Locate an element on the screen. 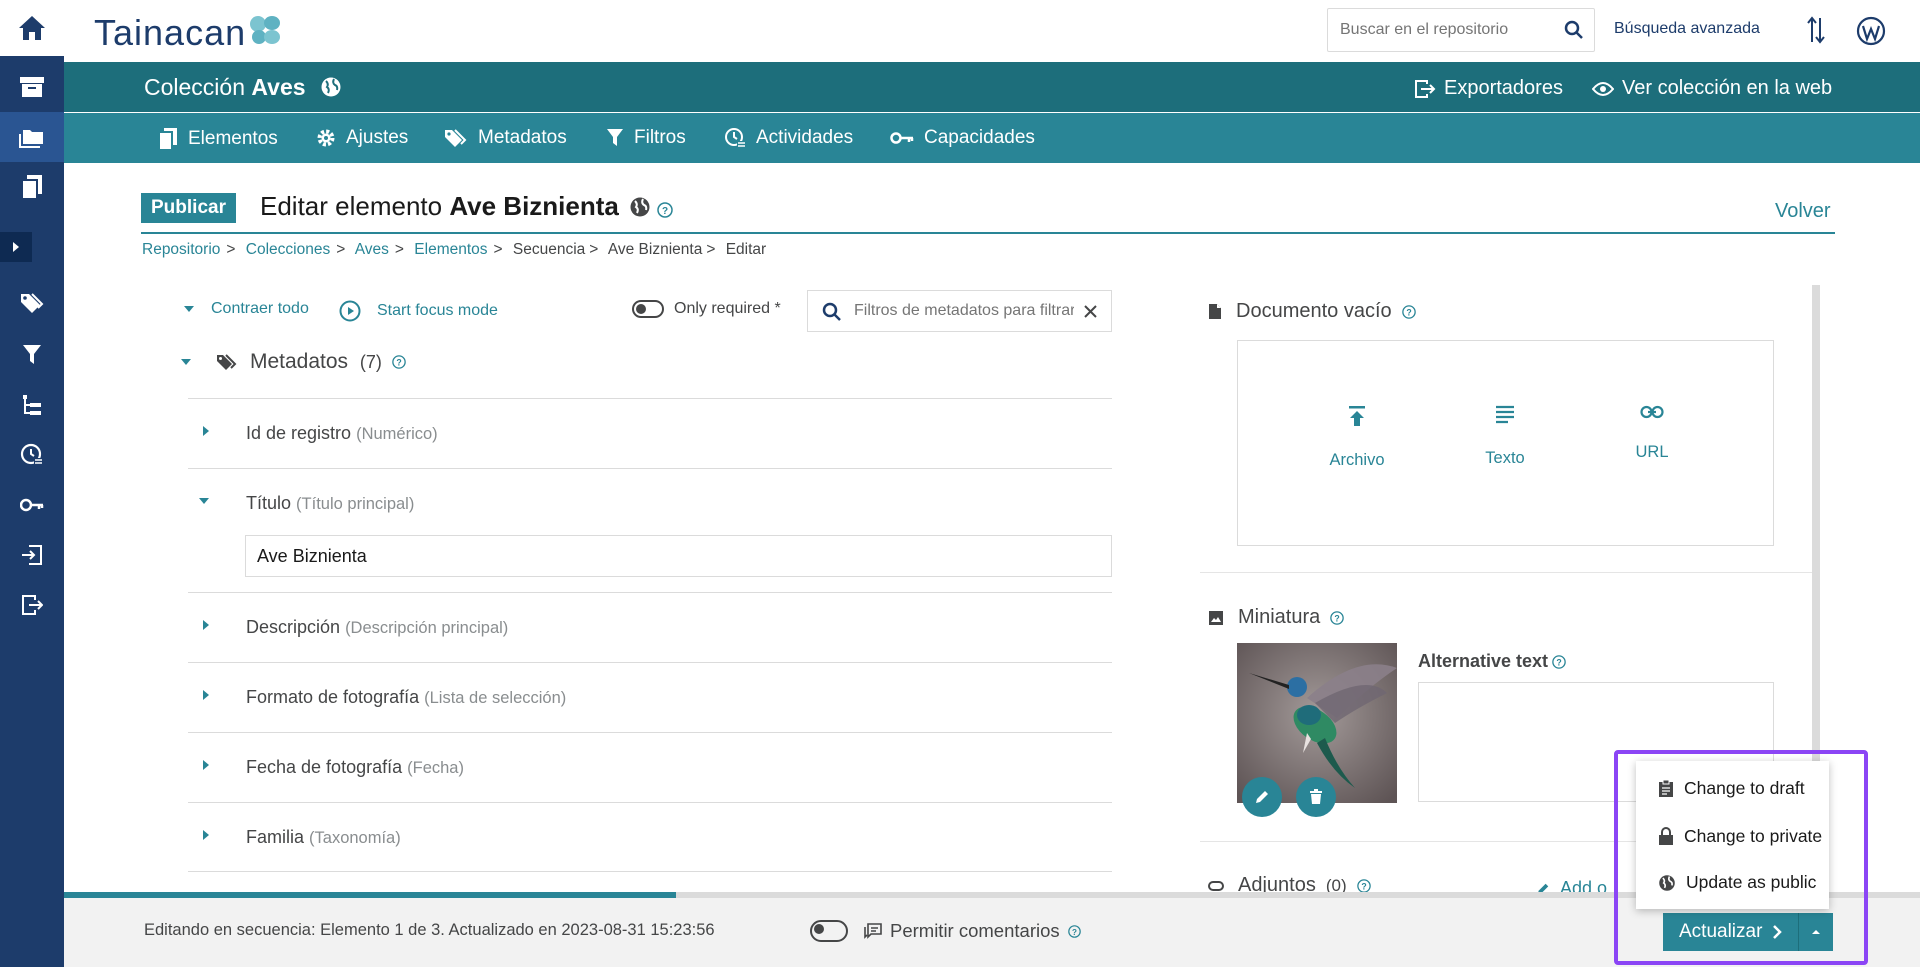 This screenshot has width=1920, height=967. metadata-filter is located at coordinates (959, 311).